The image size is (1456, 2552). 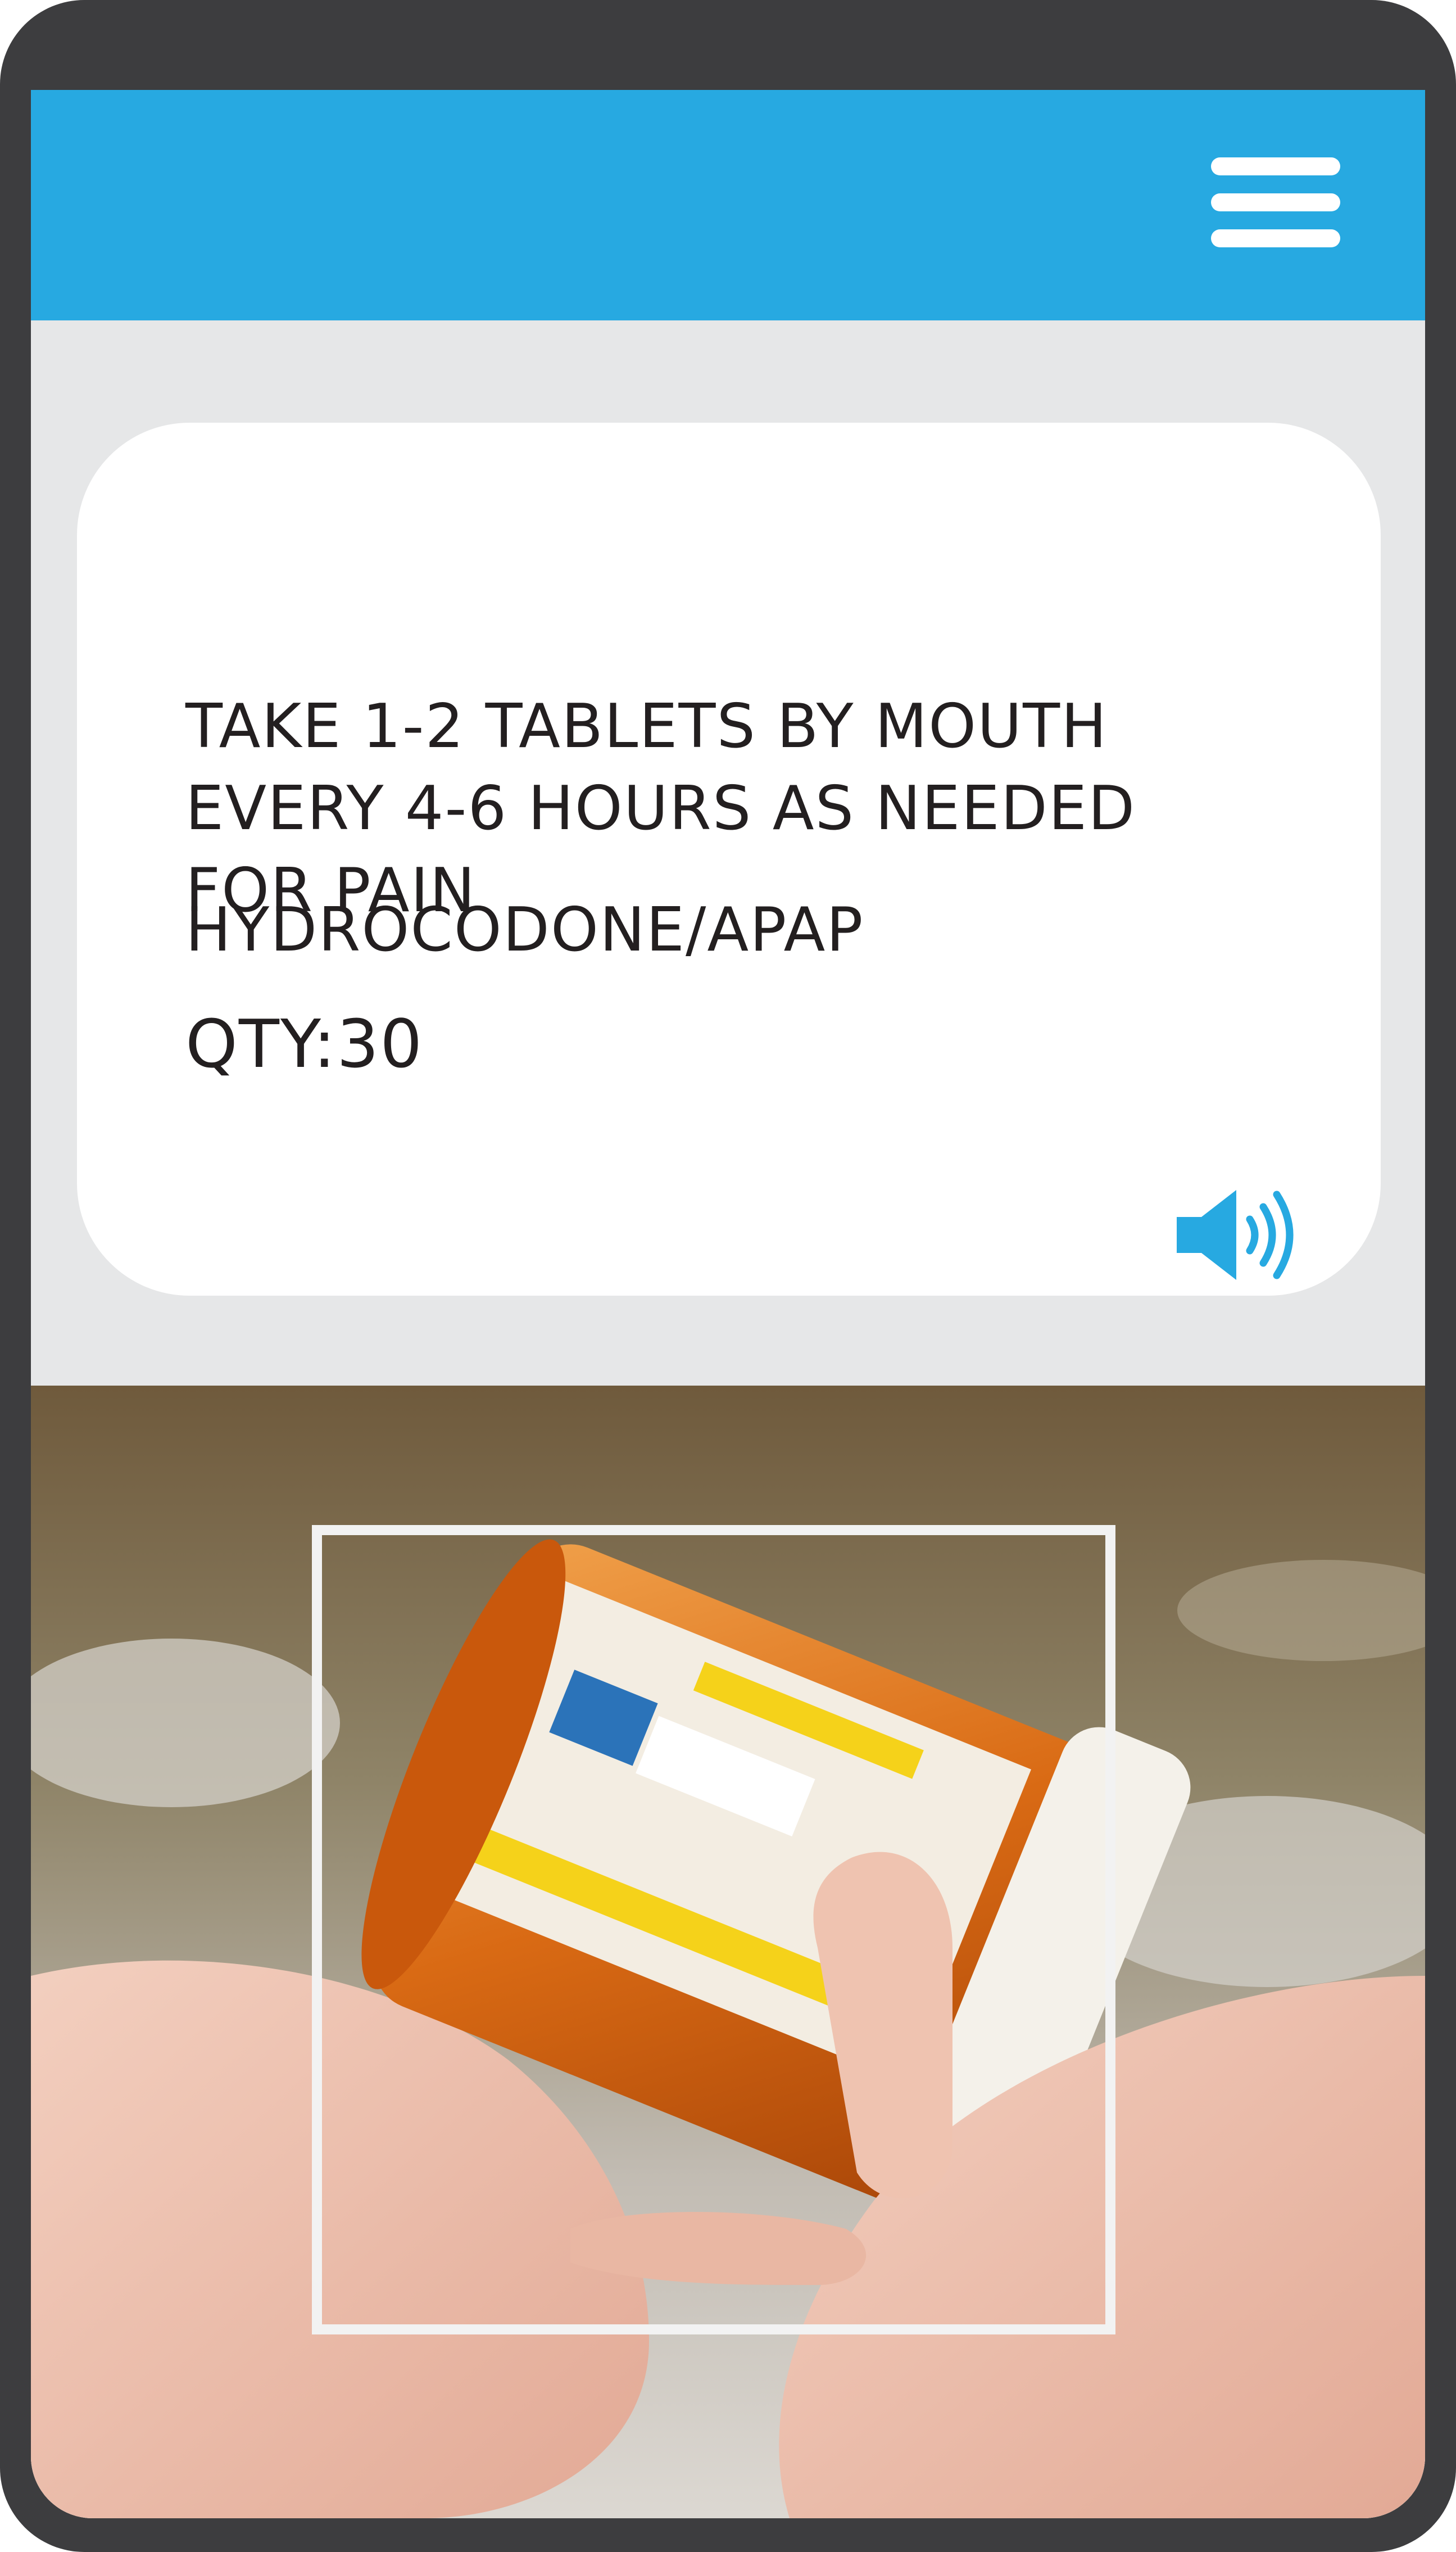 What do you see at coordinates (524, 930) in the screenshot?
I see `drug-name: HYDROCODONE/APAP` at bounding box center [524, 930].